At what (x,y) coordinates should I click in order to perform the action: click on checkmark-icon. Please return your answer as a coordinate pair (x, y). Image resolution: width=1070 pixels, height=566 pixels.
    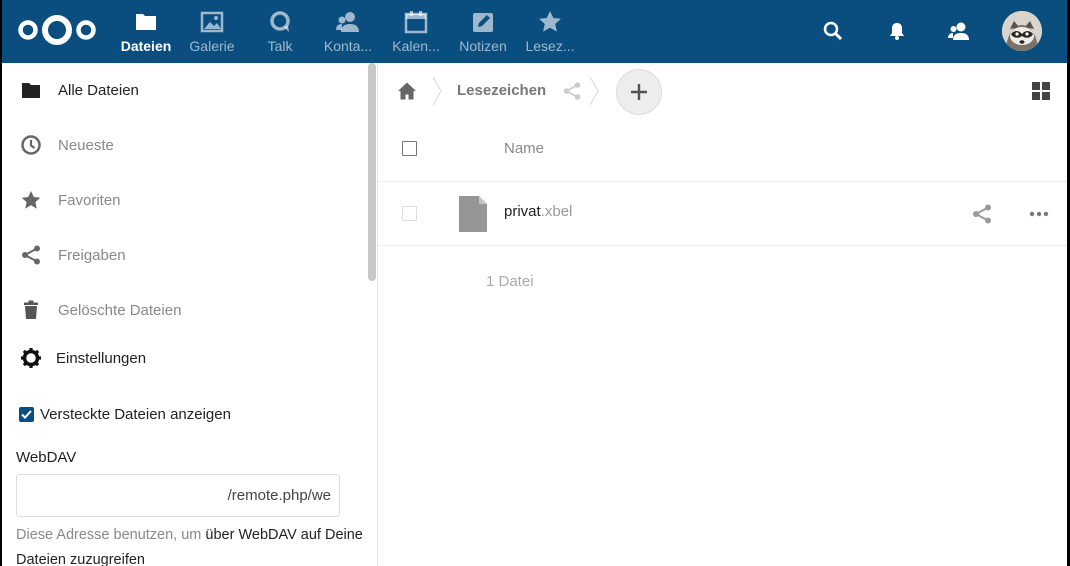
    Looking at the image, I should click on (26, 414).